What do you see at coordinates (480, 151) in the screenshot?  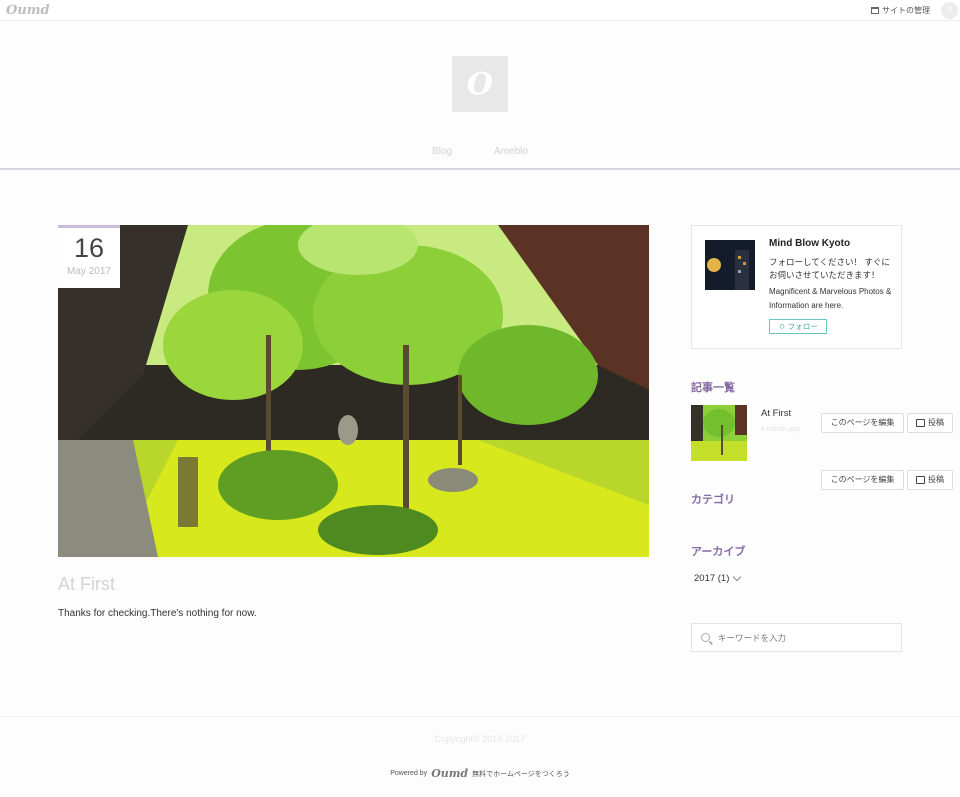 I see `main-nav: Blog Ameblo` at bounding box center [480, 151].